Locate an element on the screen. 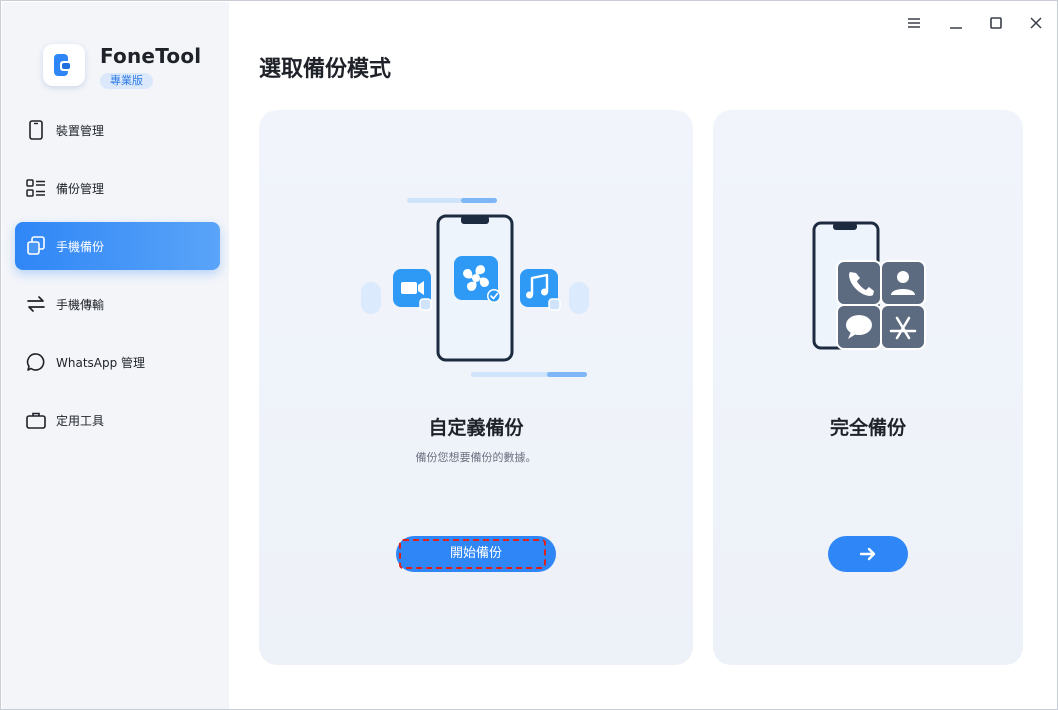  custom-backup-description: 備份您想要備份的數據。 is located at coordinates (476, 457).